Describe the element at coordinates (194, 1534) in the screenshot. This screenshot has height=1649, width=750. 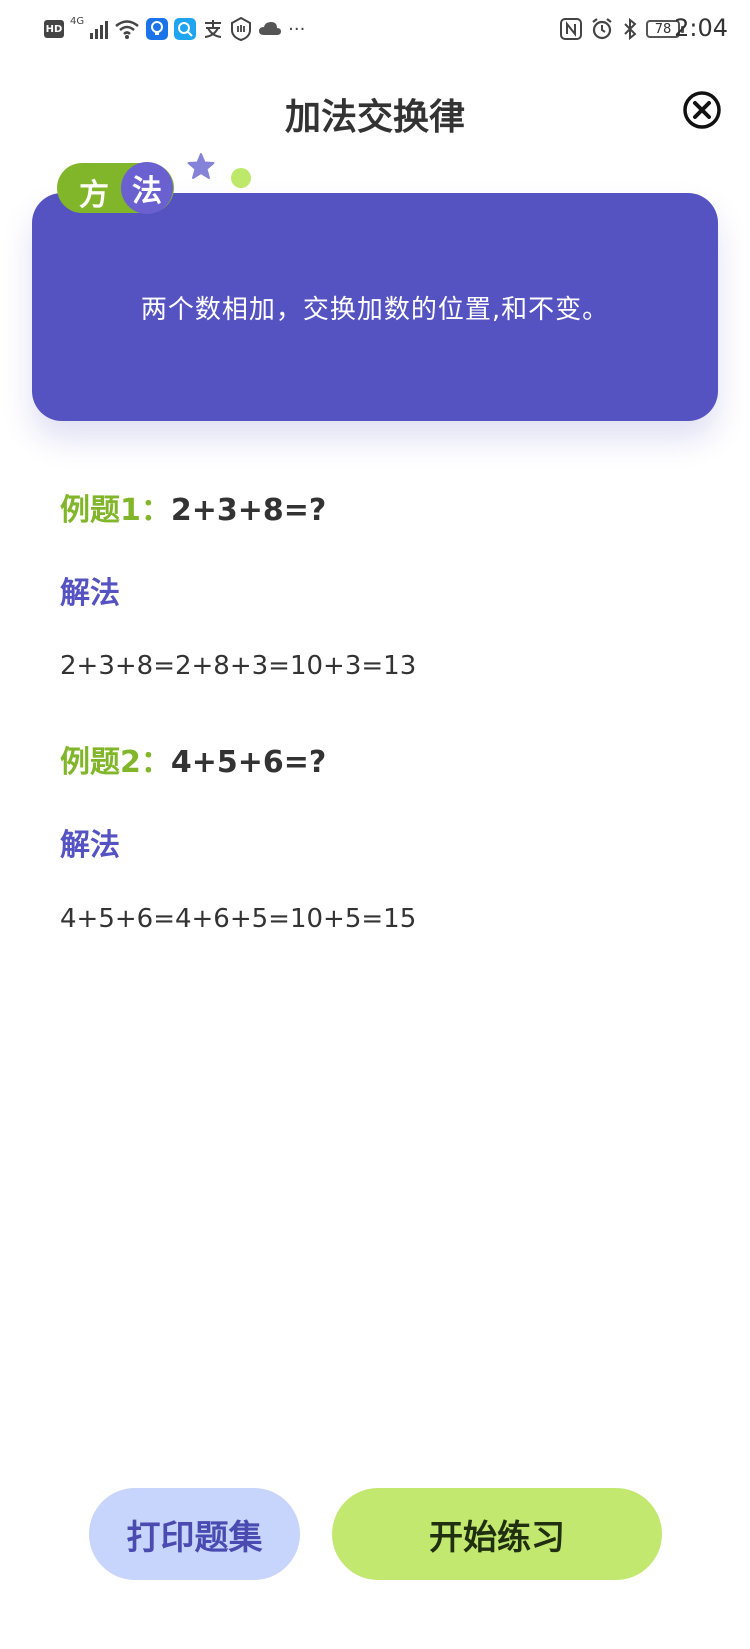
I see `print-set-button: 打印题集` at that location.